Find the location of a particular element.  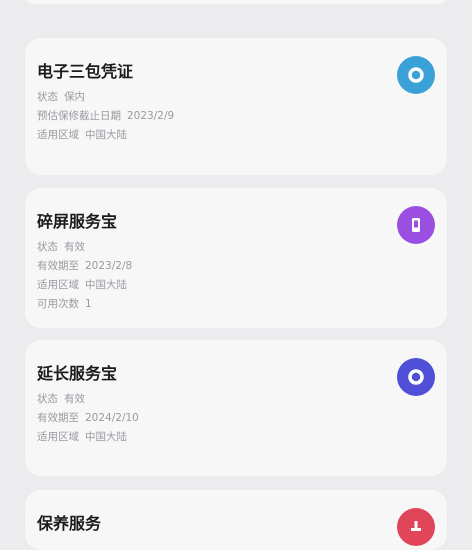

card-details: 状态 保内 预估保修截止日期 2023/2/9 适用区域 中国大陆 is located at coordinates (105, 116).